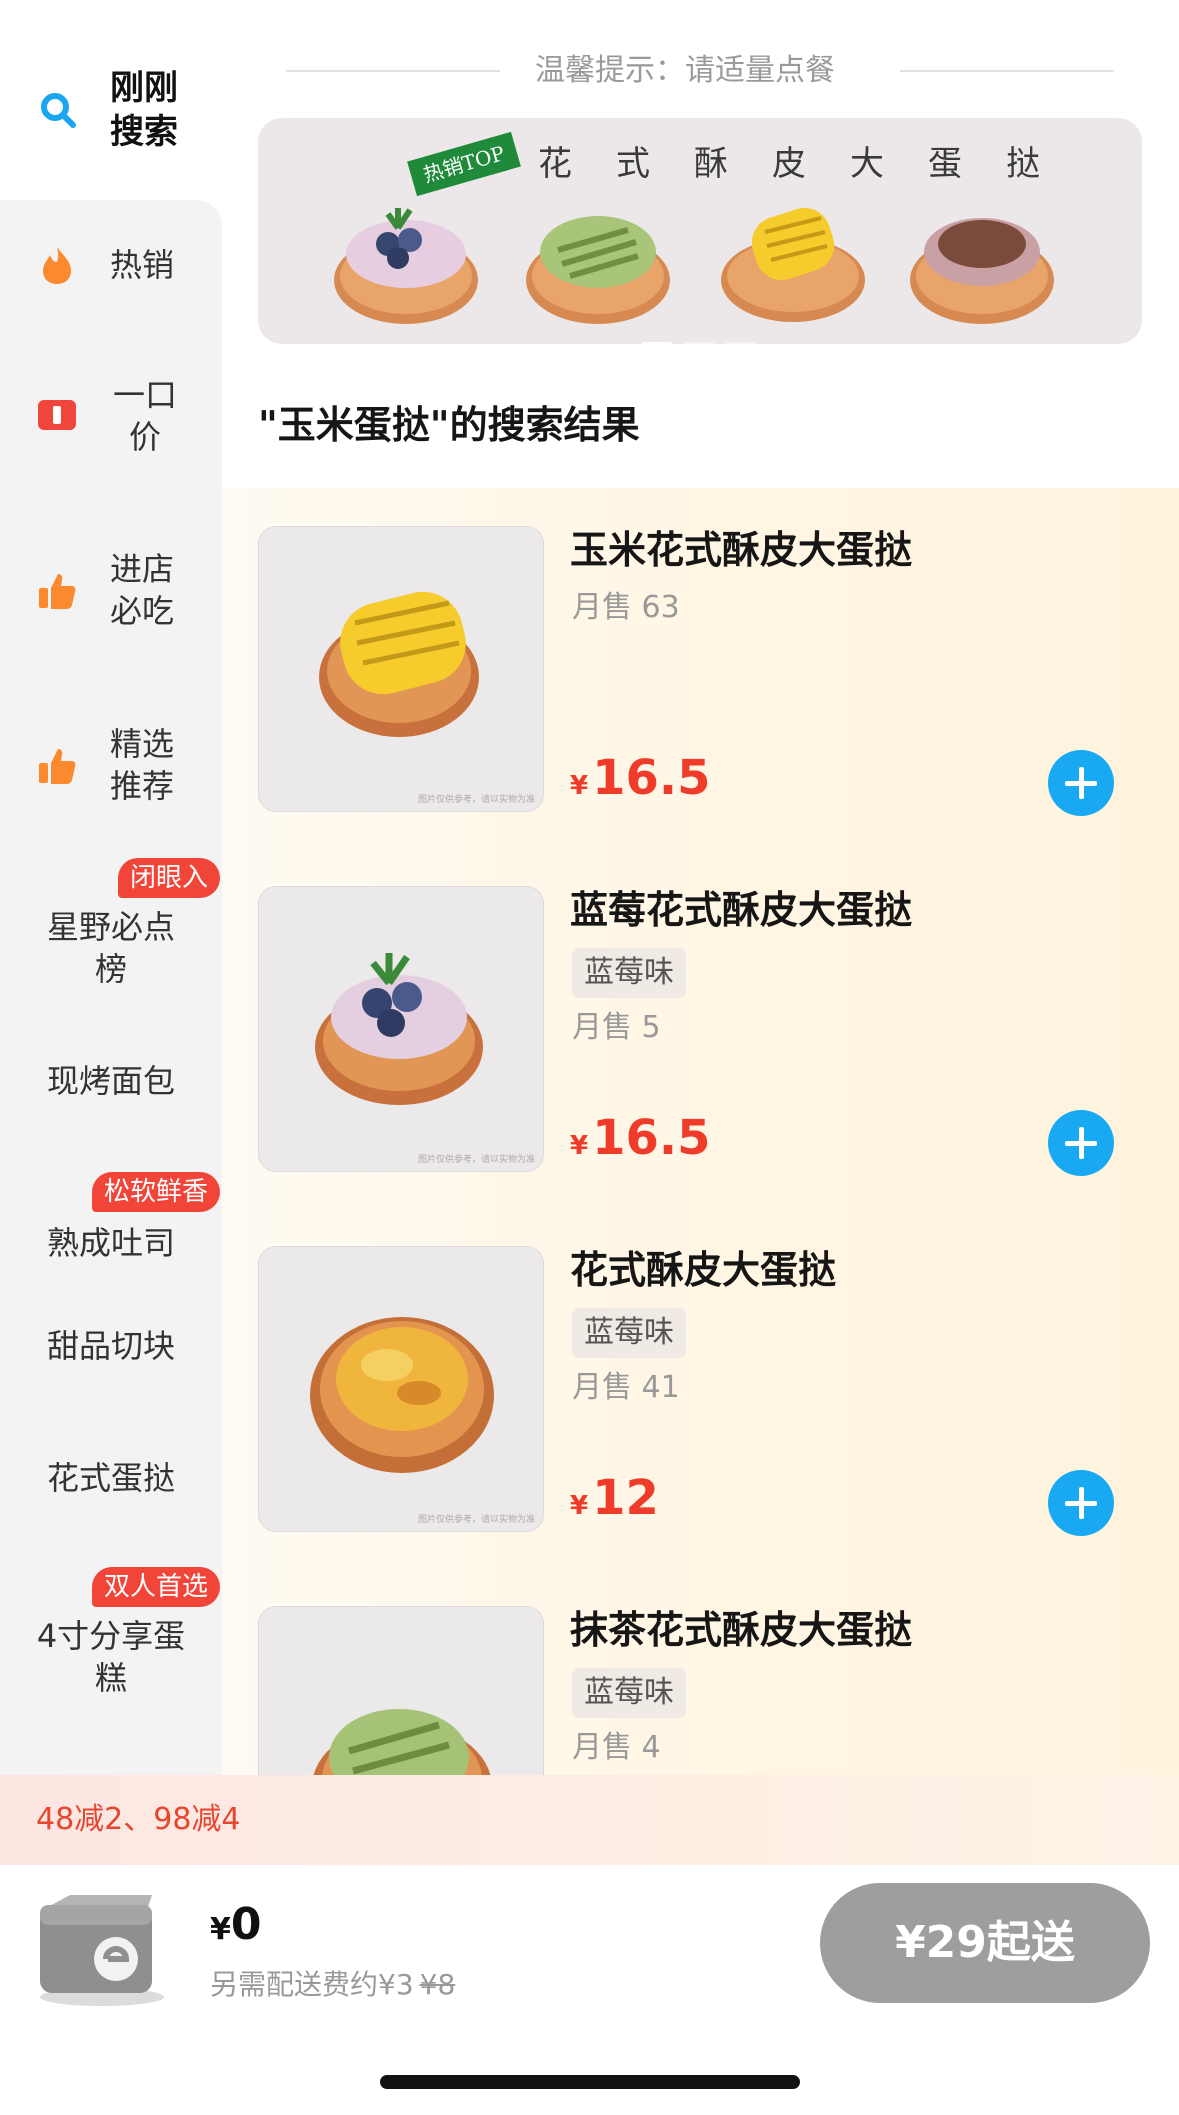  I want to click on classic-tart-image, so click(402, 1395).